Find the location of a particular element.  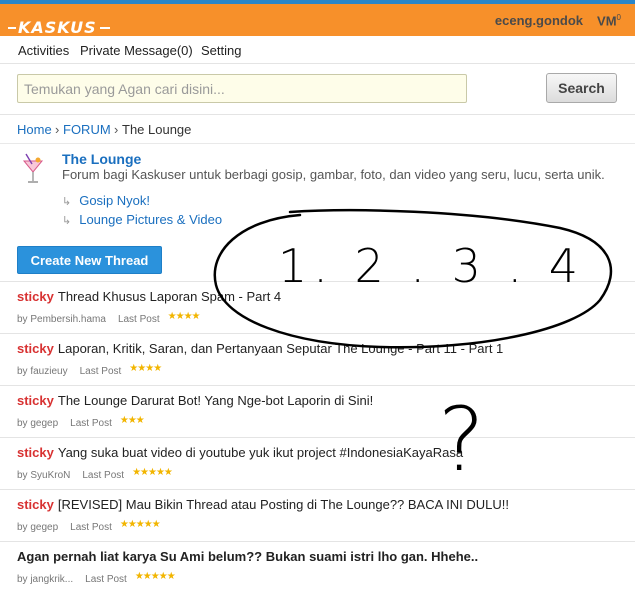

cocktail-icon is located at coordinates (33, 168).